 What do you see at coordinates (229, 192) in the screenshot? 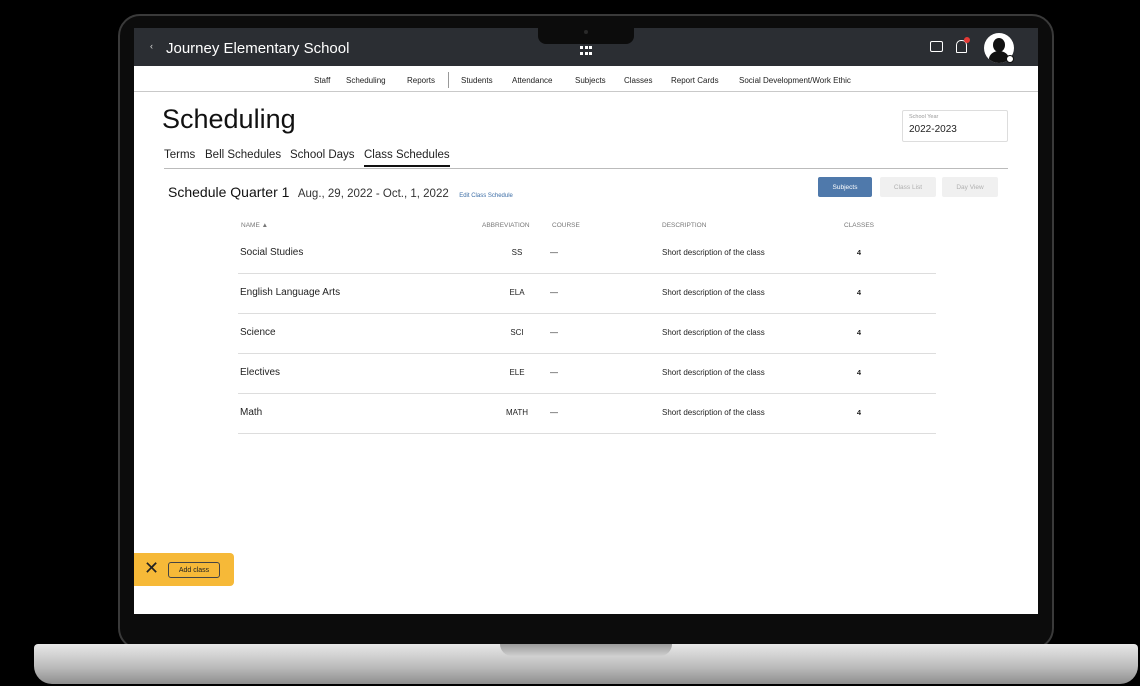
I see `schedule-name: Schedule Quarter 1` at bounding box center [229, 192].